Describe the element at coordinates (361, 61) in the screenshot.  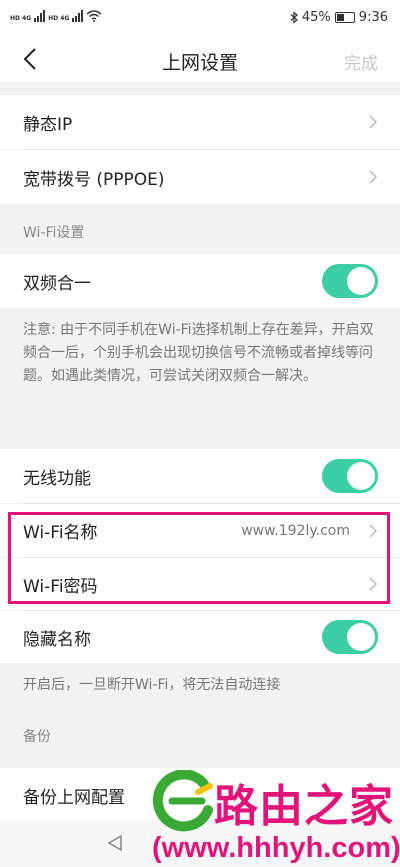
I see `done-button: 完成` at that location.